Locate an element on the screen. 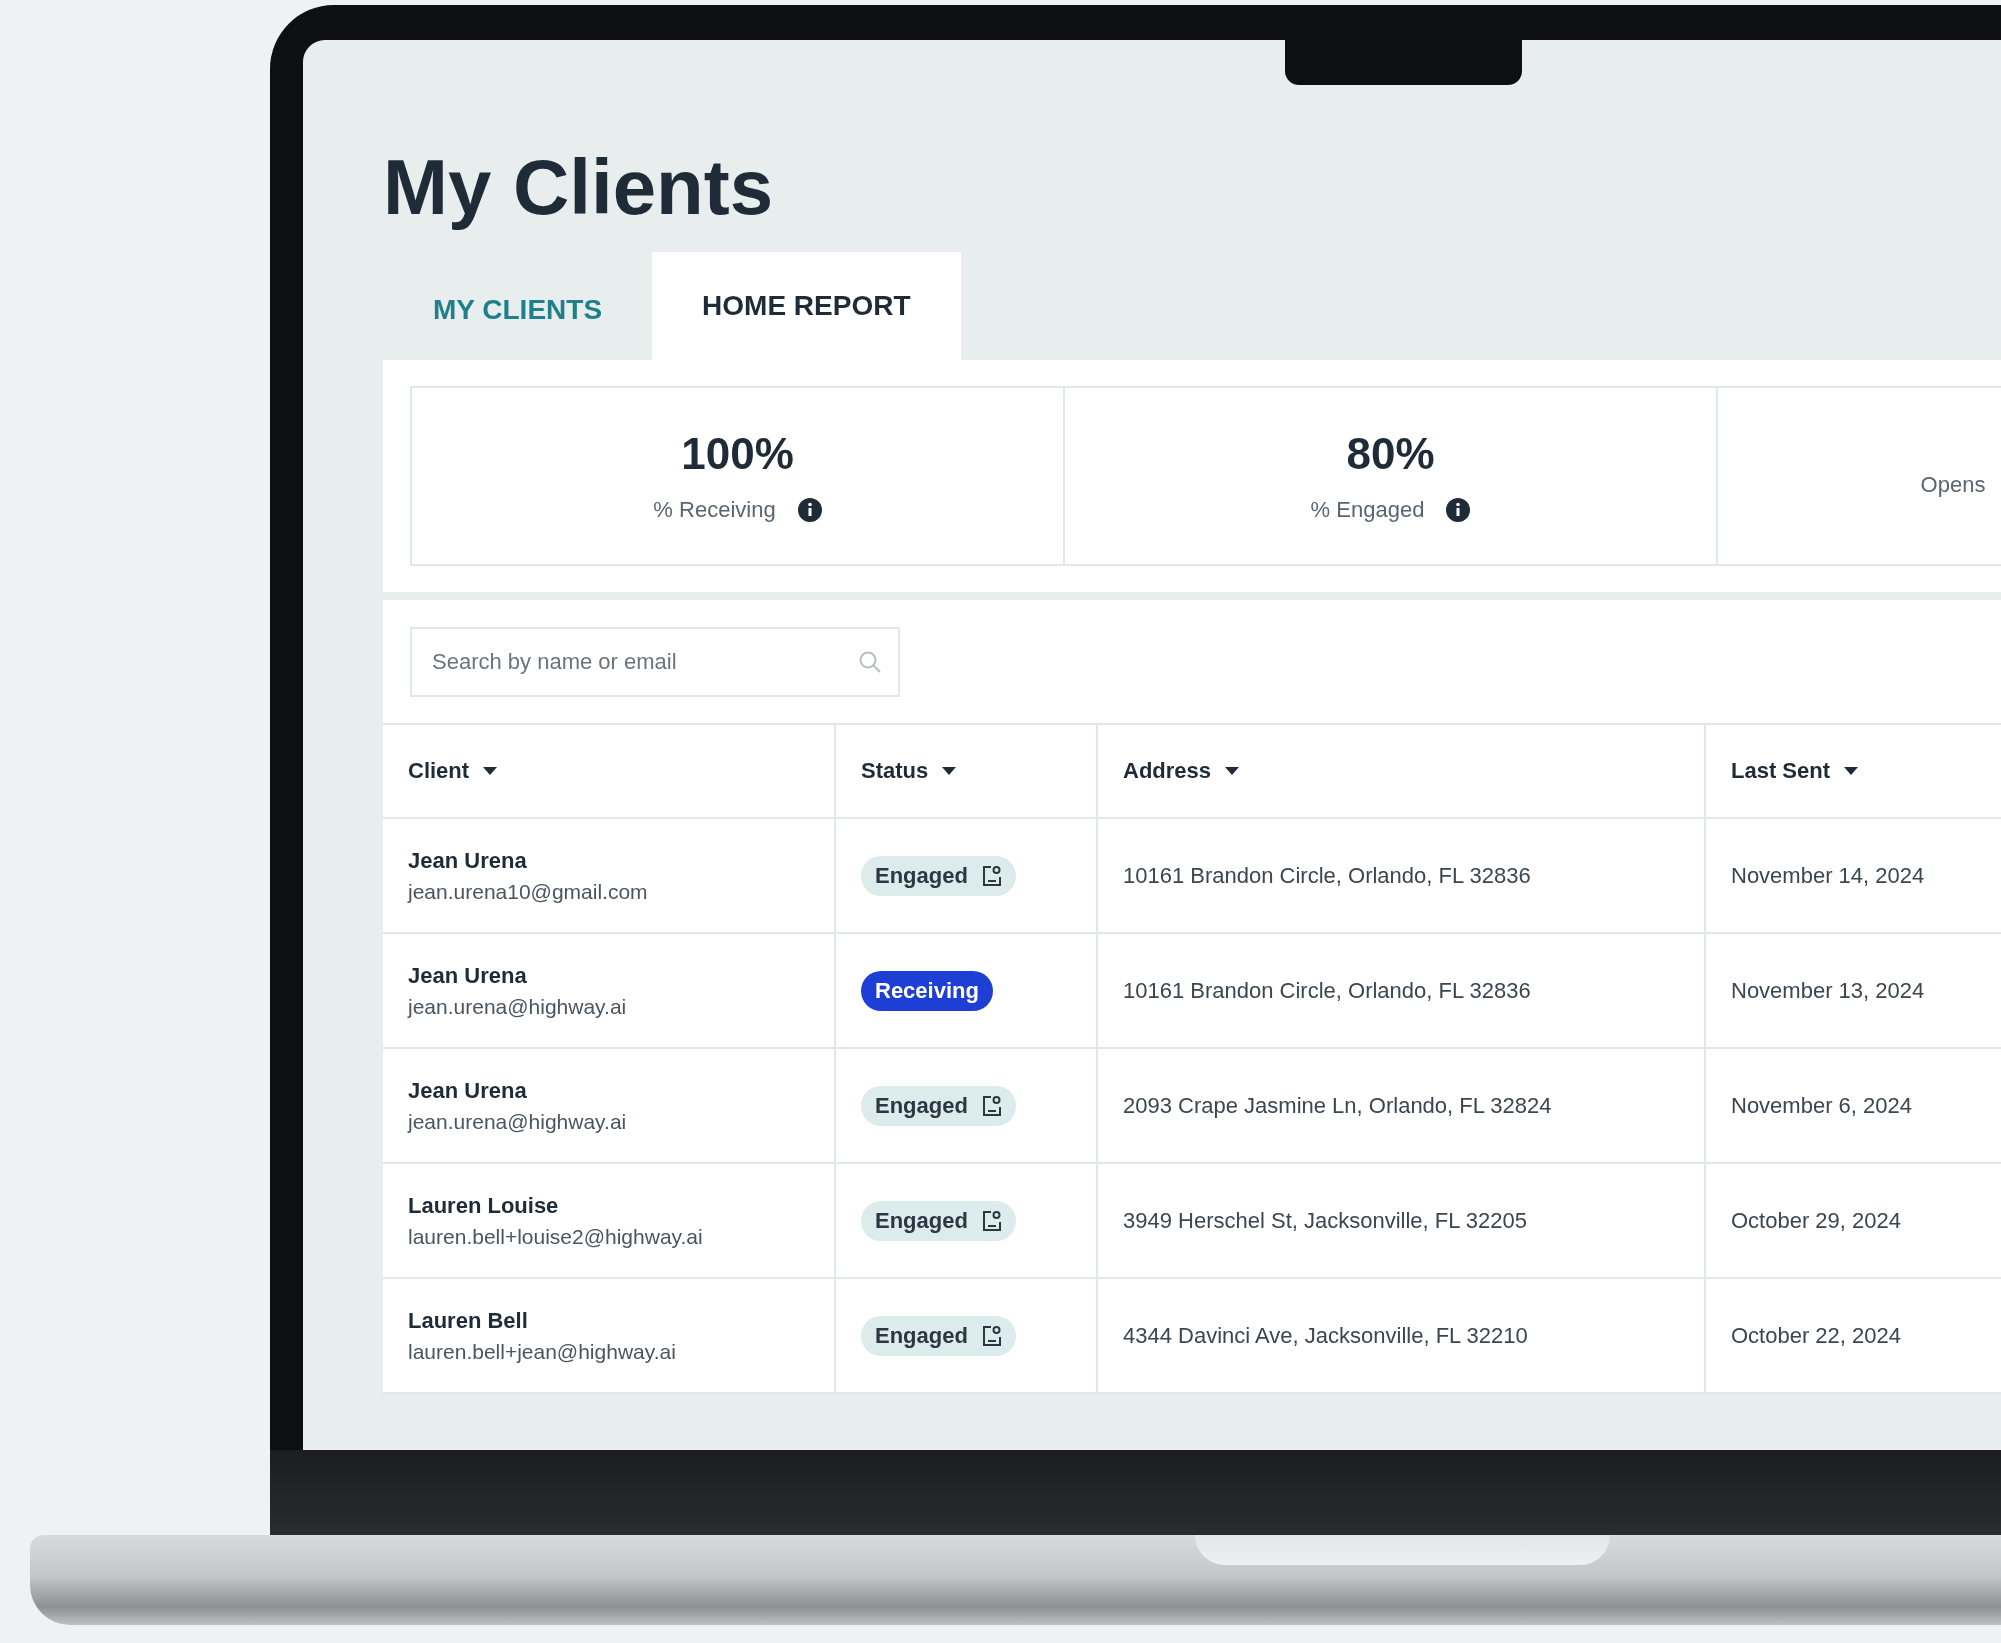 This screenshot has height=1643, width=2001. column-header: Client is located at coordinates (609, 771).